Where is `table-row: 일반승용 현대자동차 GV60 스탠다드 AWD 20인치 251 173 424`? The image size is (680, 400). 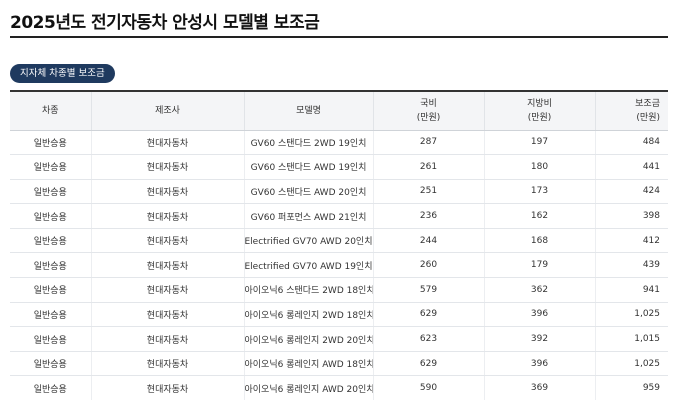 table-row: 일반승용 현대자동차 GV60 스탠다드 AWD 20인치 251 173 424 is located at coordinates (339, 192).